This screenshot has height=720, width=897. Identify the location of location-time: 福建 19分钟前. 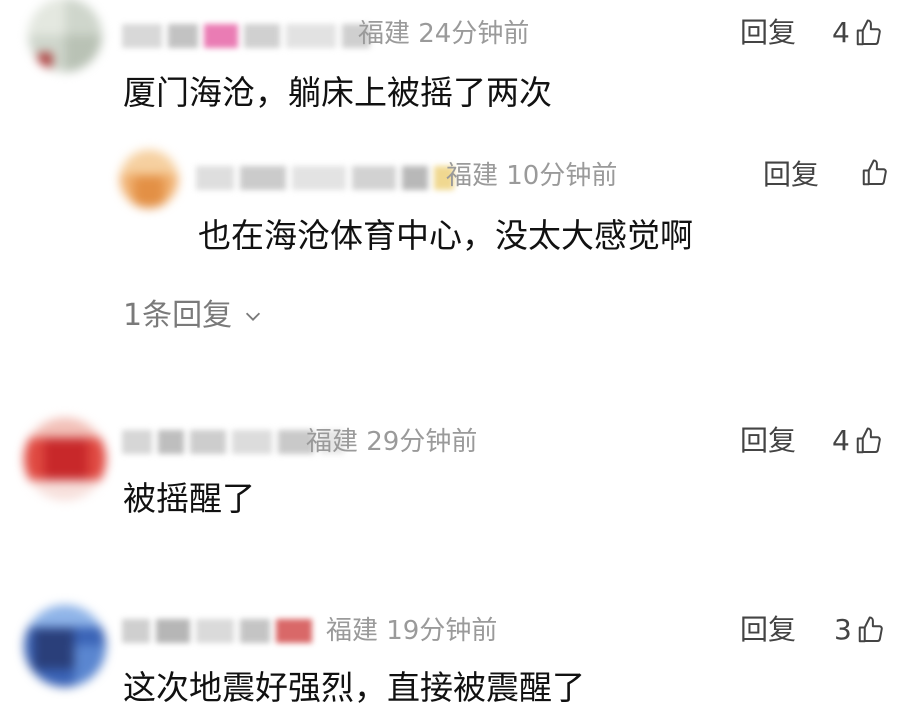
(412, 631).